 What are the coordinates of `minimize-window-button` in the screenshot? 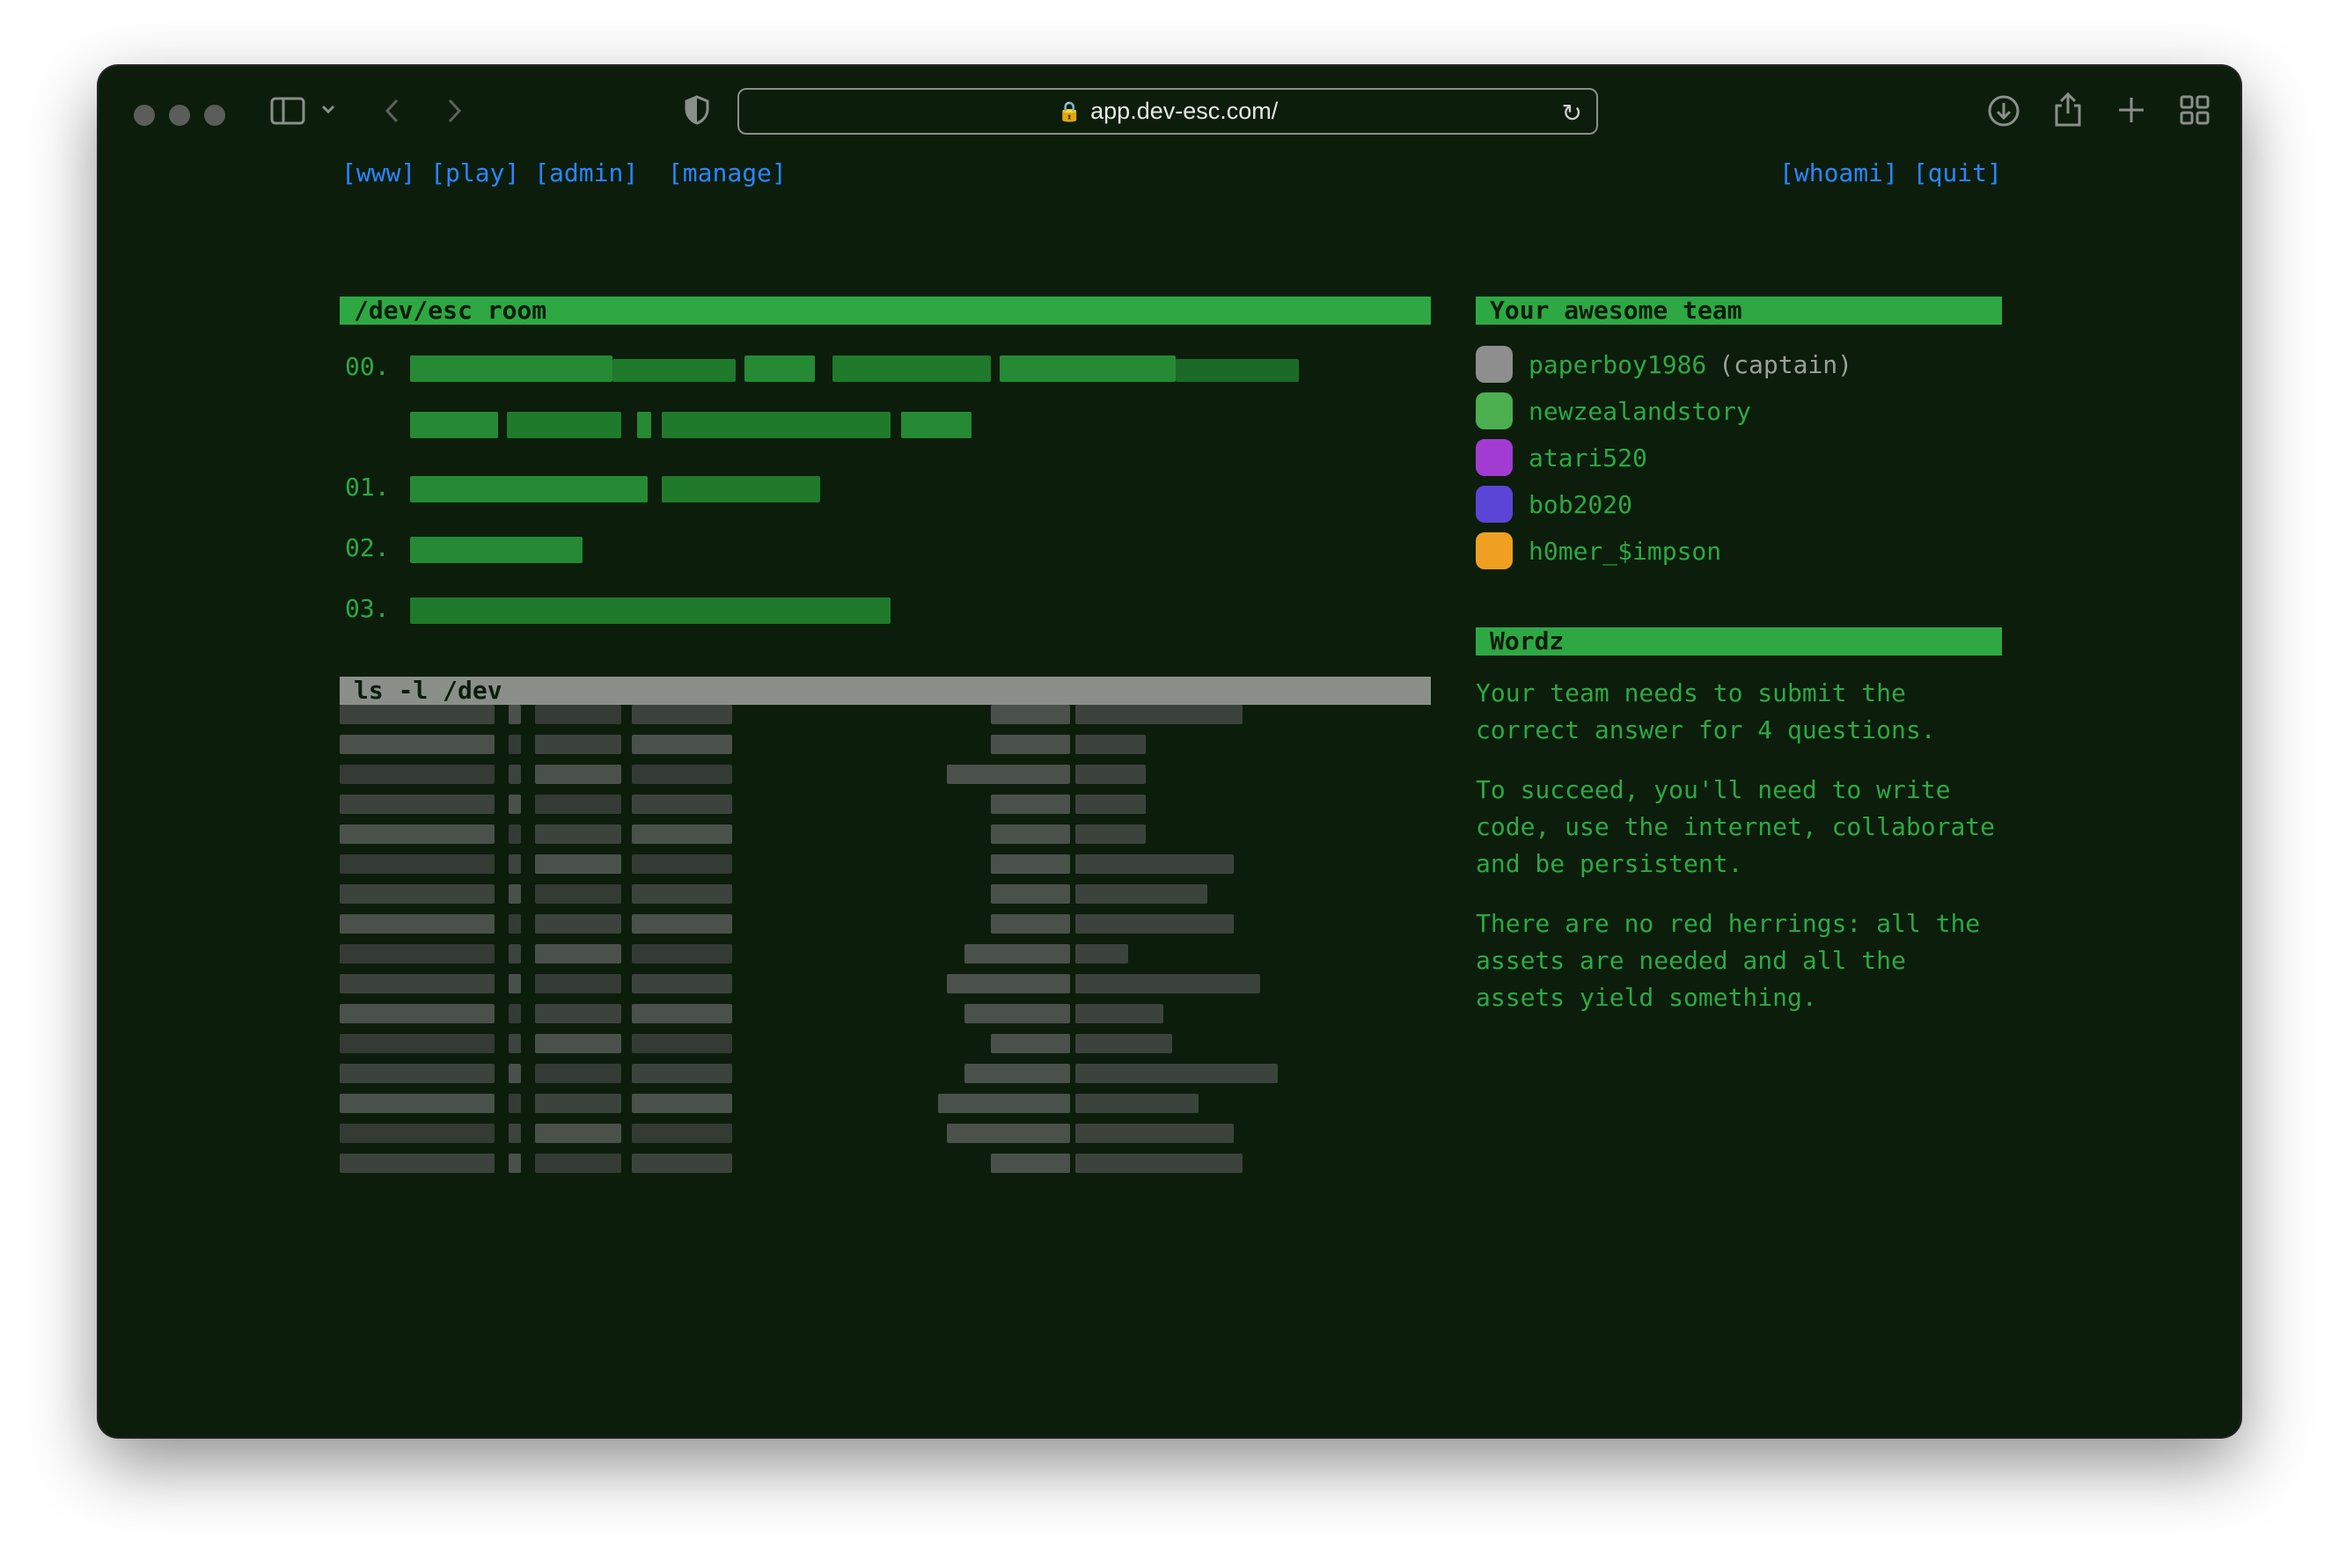 It's located at (179, 115).